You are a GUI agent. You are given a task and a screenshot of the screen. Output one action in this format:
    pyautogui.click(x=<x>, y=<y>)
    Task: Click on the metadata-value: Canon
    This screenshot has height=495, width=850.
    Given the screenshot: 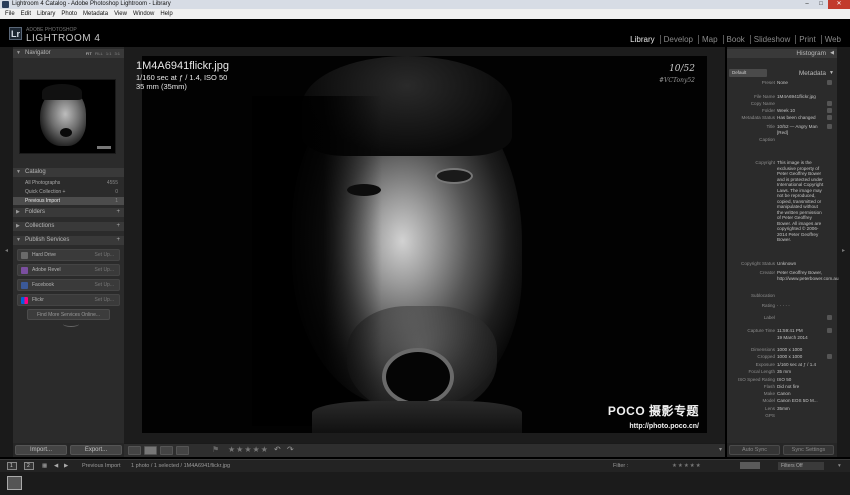 What is the action you would take?
    pyautogui.click(x=801, y=394)
    